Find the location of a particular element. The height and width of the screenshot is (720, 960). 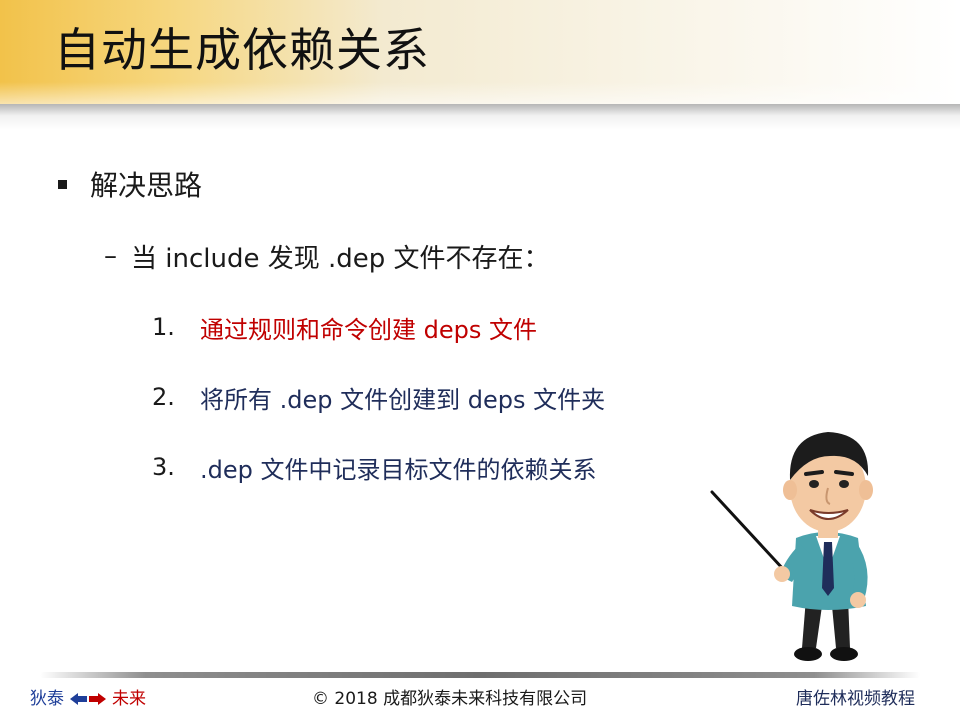

step-text: 通过规则和命令创建 deps 文件 is located at coordinates (368, 329).